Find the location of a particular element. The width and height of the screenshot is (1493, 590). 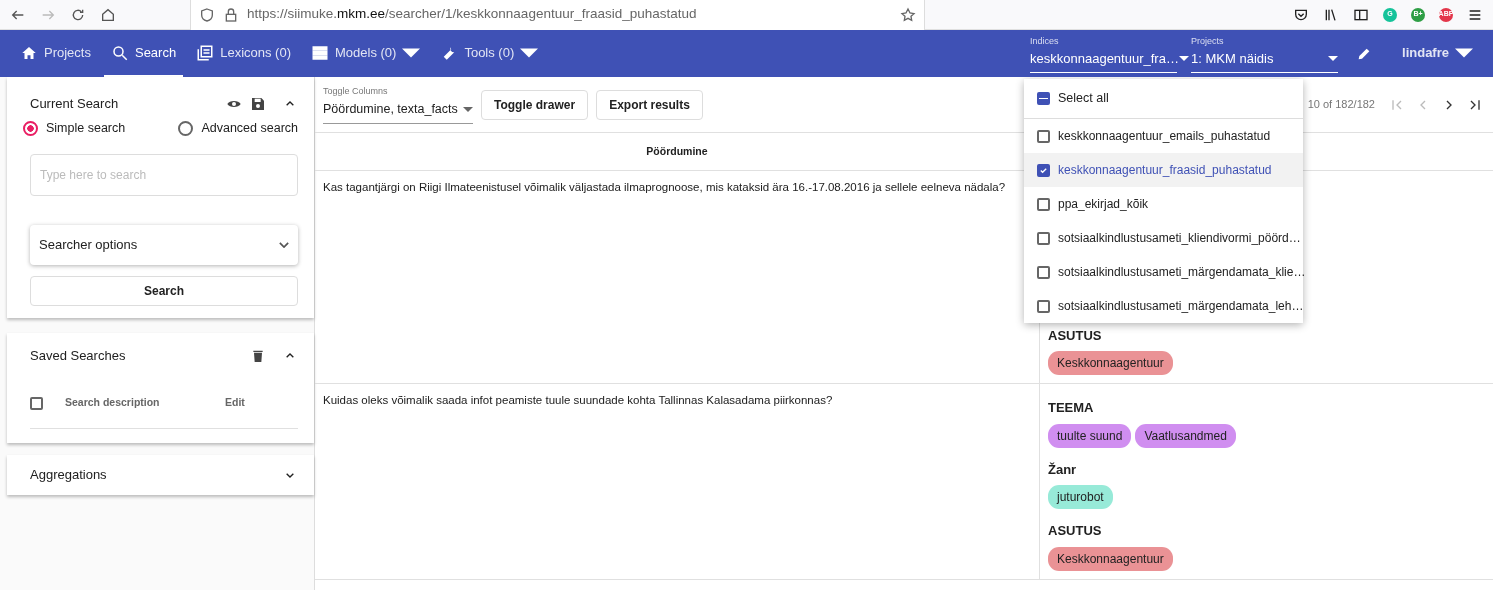

searcher-options: Searcher options is located at coordinates (164, 244).